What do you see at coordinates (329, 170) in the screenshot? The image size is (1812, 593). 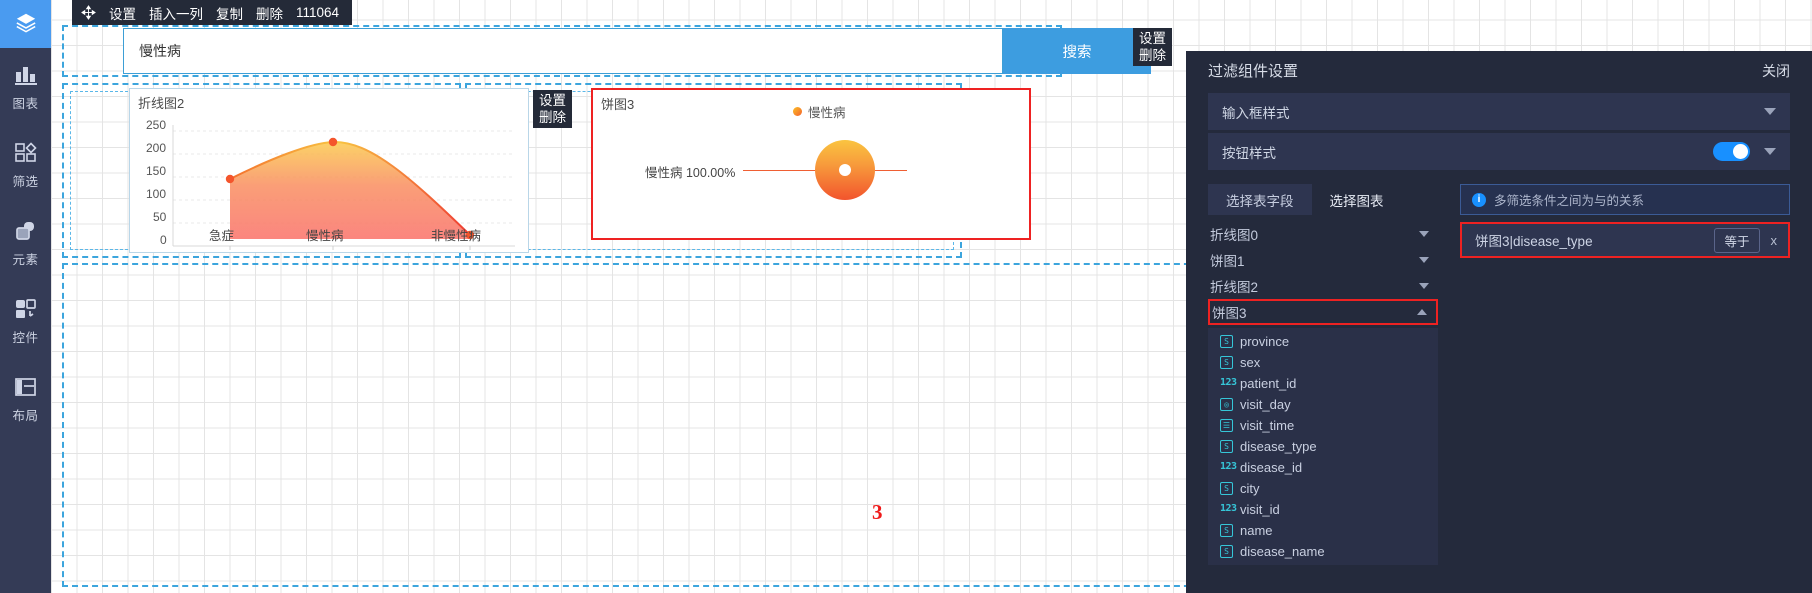 I see `line-chart-widget: 折线图2 250 200 150 100 50 0 急症 慢性病 非慢性病` at bounding box center [329, 170].